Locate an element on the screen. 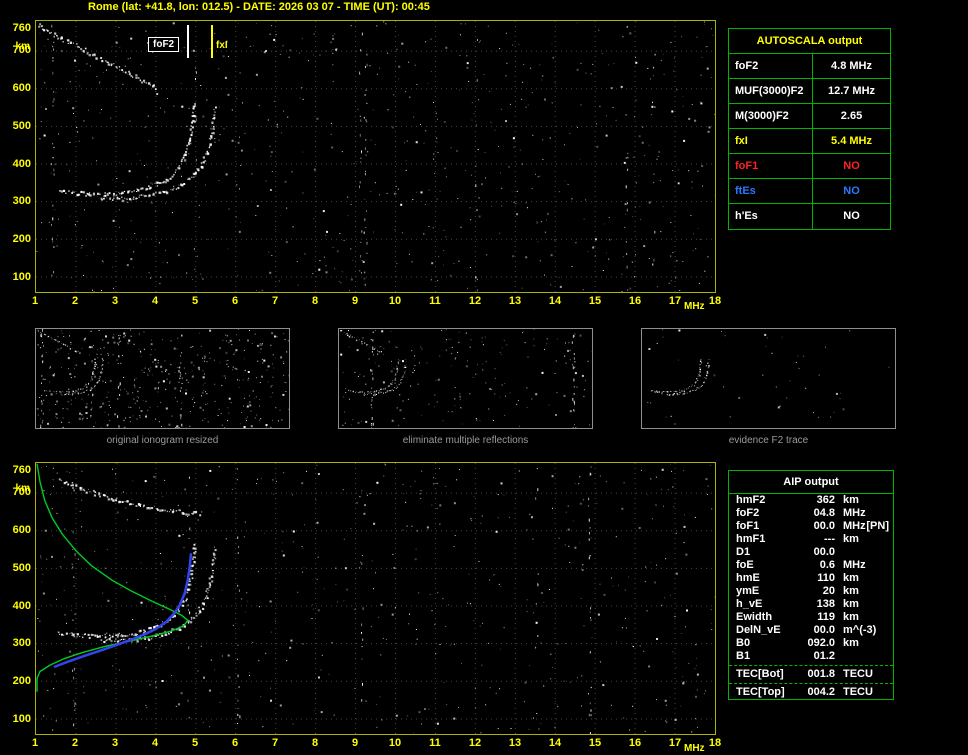 The height and width of the screenshot is (755, 968). panel-evidence-canvas is located at coordinates (768, 377).